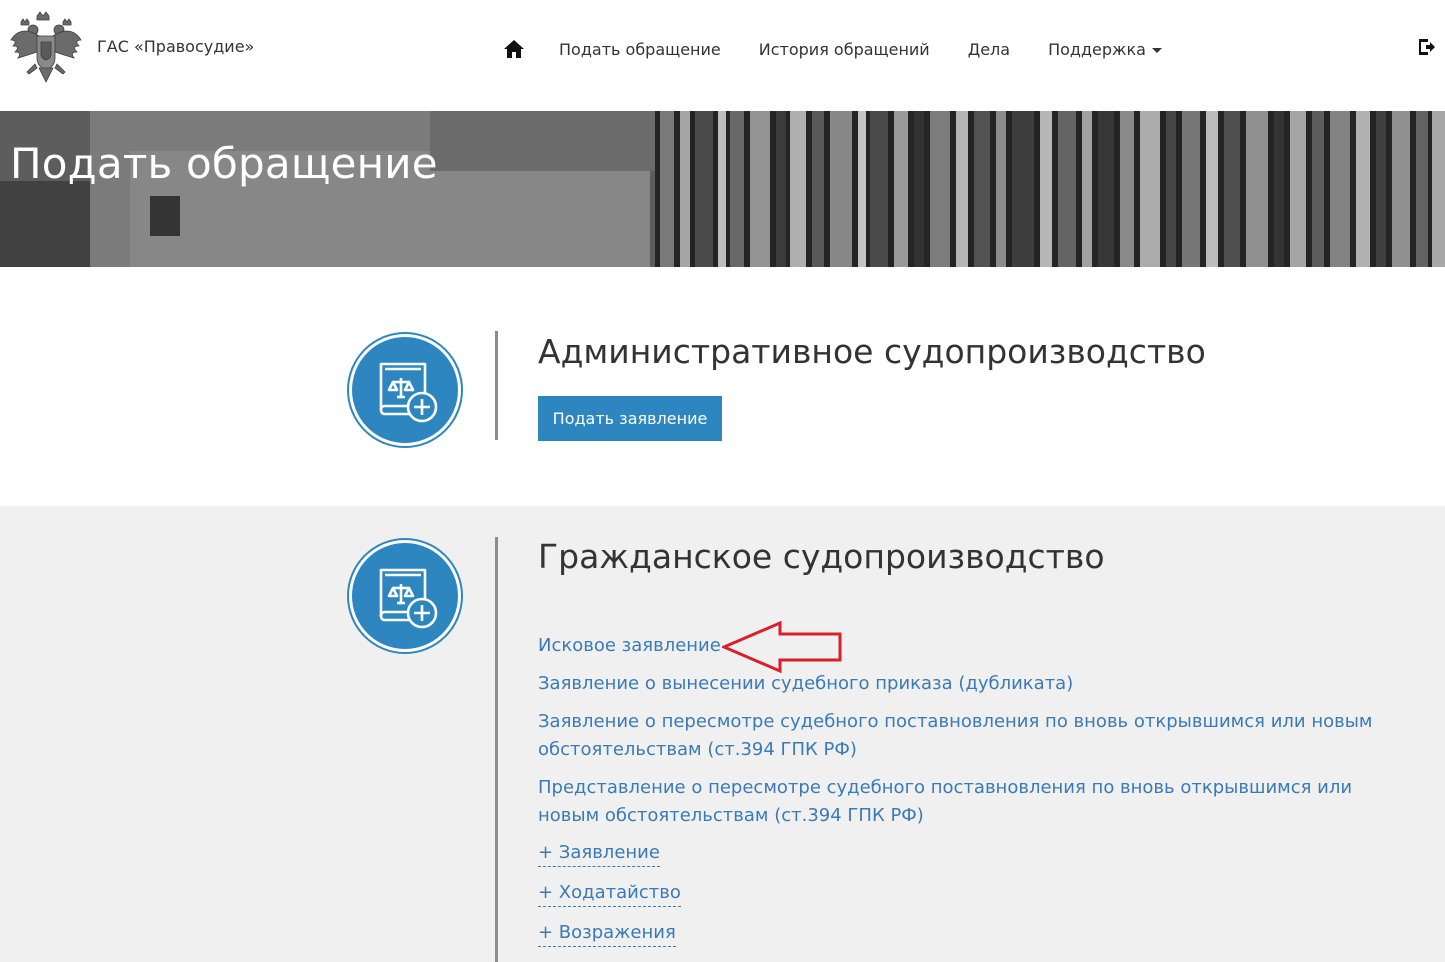 The width and height of the screenshot is (1445, 962). I want to click on civil-section-title: Гражданское судопроизводство, so click(821, 556).